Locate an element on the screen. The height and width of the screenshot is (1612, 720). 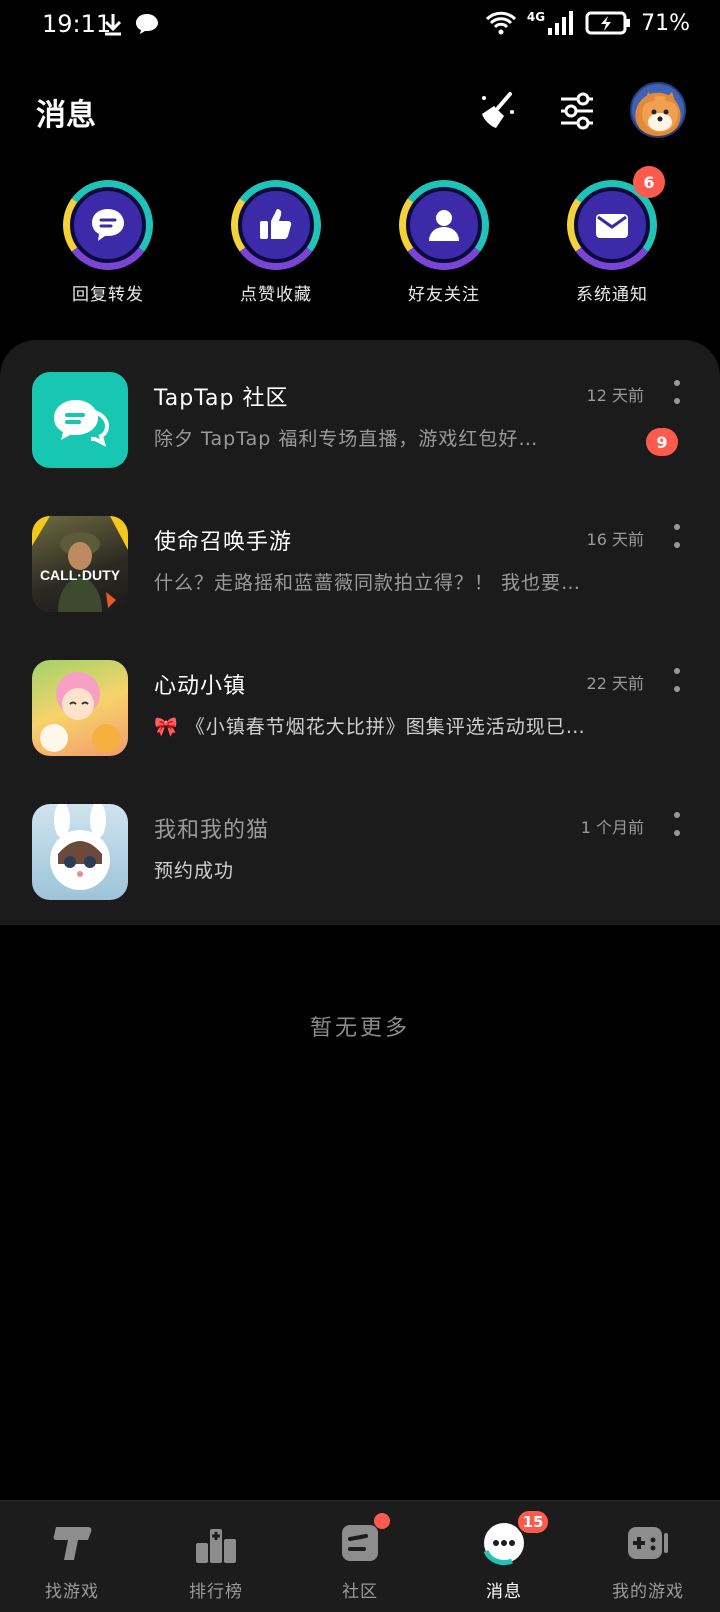
clean-broom-icon is located at coordinates (498, 110).